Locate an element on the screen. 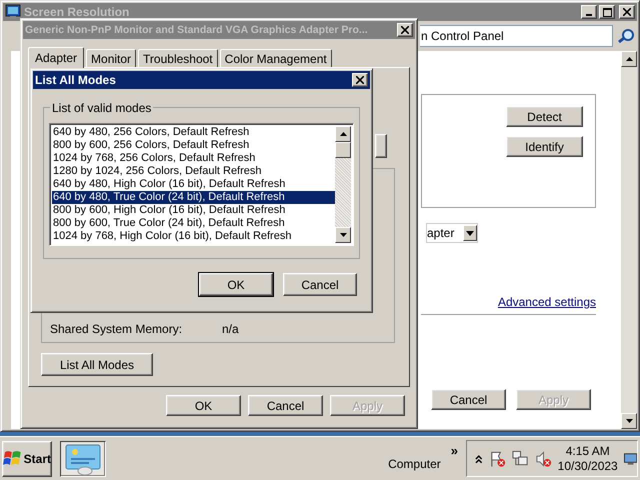 Image resolution: width=640 pixels, height=480 pixels. list-item: 640 by 480, 256 Colors, Default Refresh is located at coordinates (193, 132).